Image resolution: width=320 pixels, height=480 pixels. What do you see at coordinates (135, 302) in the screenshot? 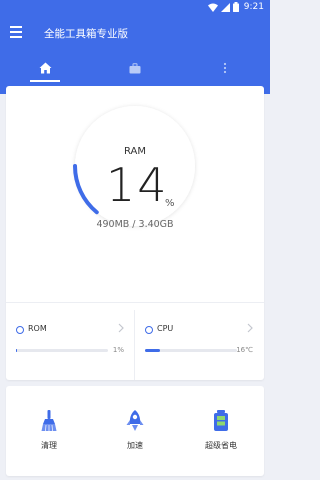
I see `divider` at bounding box center [135, 302].